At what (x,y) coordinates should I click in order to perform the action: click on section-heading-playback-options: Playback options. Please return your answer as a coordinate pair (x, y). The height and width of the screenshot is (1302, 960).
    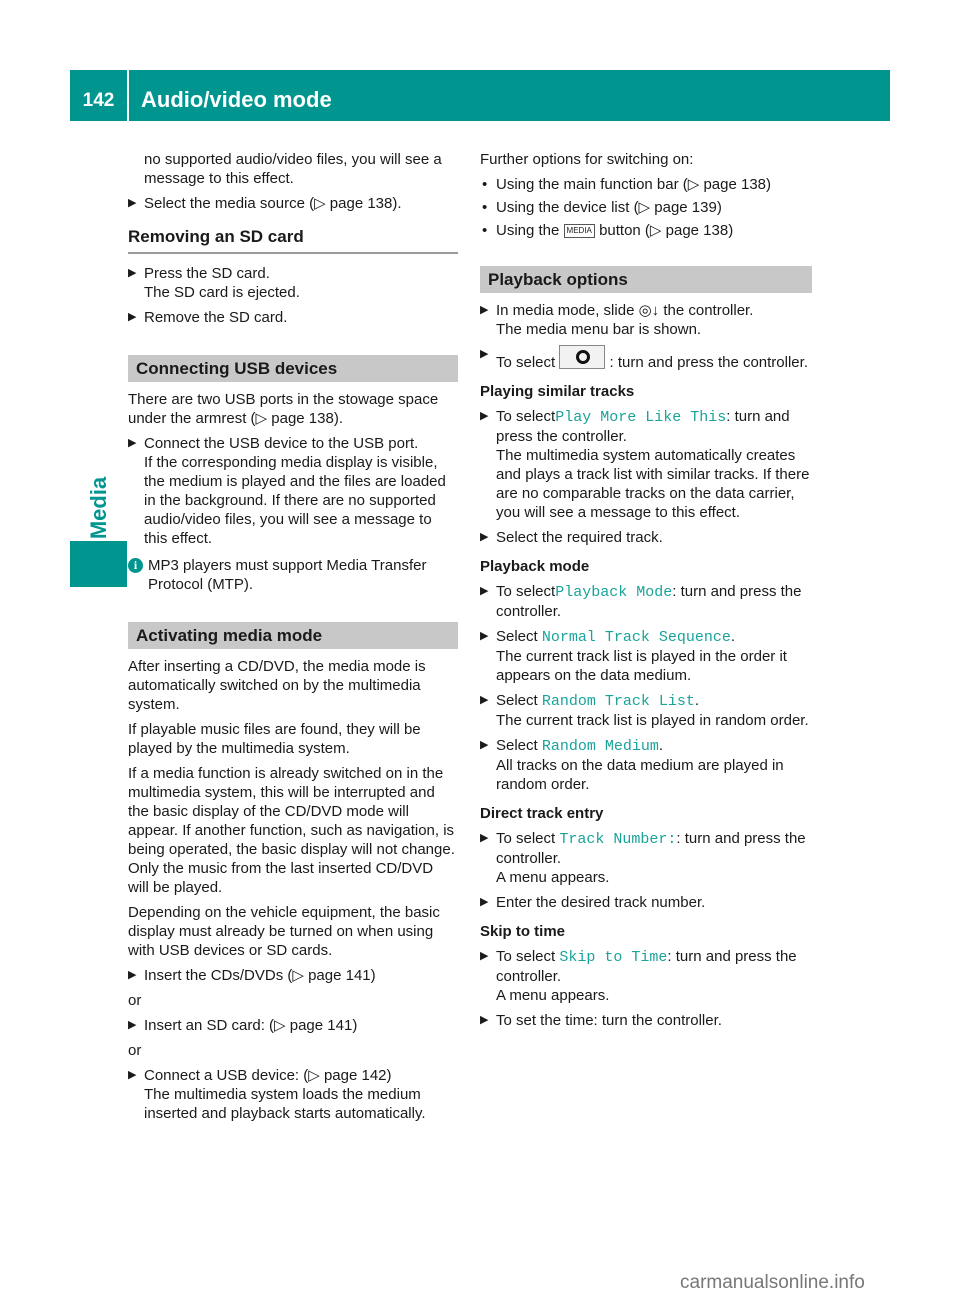
    Looking at the image, I should click on (646, 279).